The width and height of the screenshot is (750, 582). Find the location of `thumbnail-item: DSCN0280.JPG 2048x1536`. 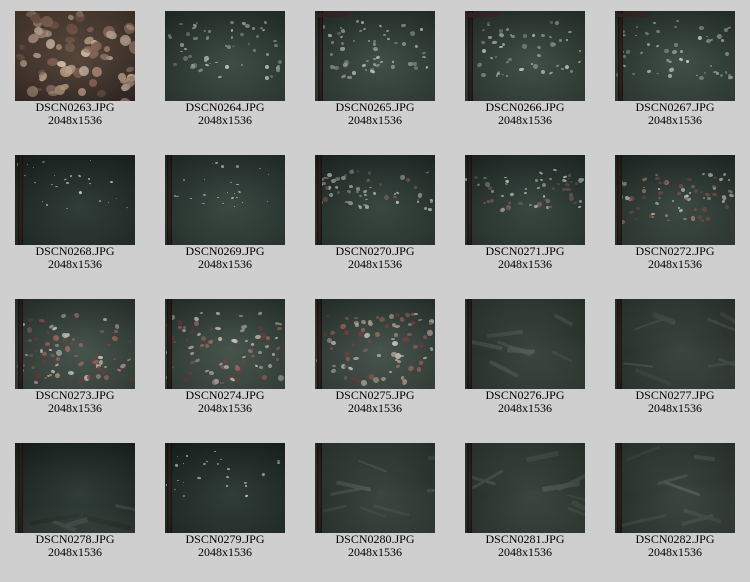

thumbnail-item: DSCN0280.JPG 2048x1536 is located at coordinates (375, 497).